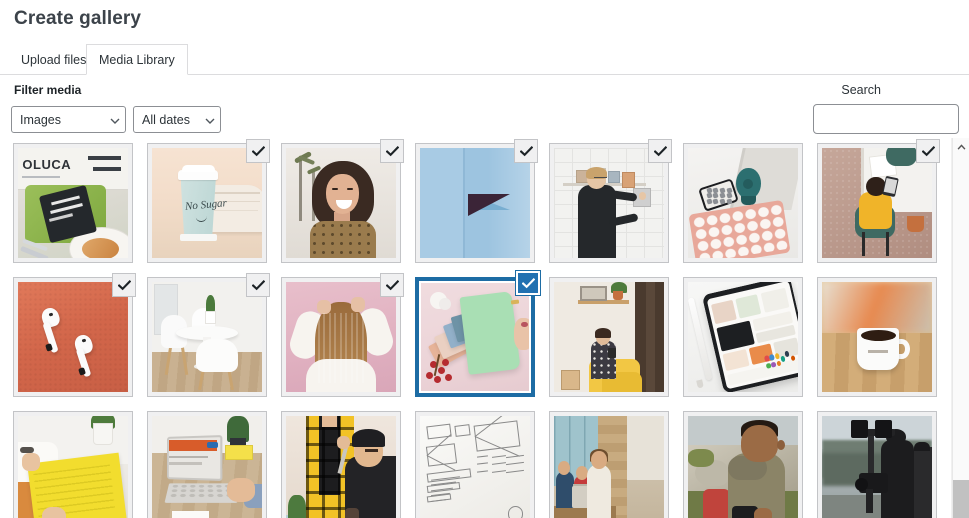 This screenshot has height=518, width=969. What do you see at coordinates (961, 499) in the screenshot?
I see `scrollbar-thumb` at bounding box center [961, 499].